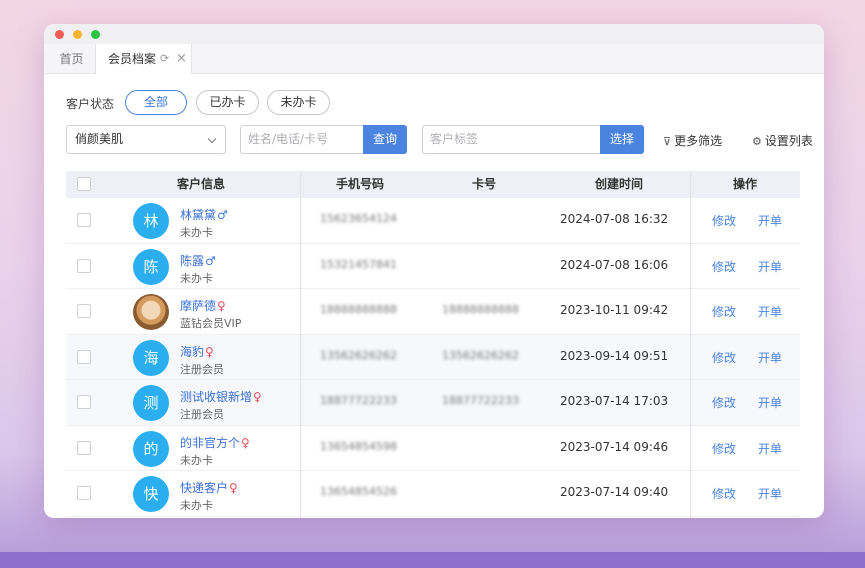  I want to click on phone-cell: 18888888888, so click(358, 309).